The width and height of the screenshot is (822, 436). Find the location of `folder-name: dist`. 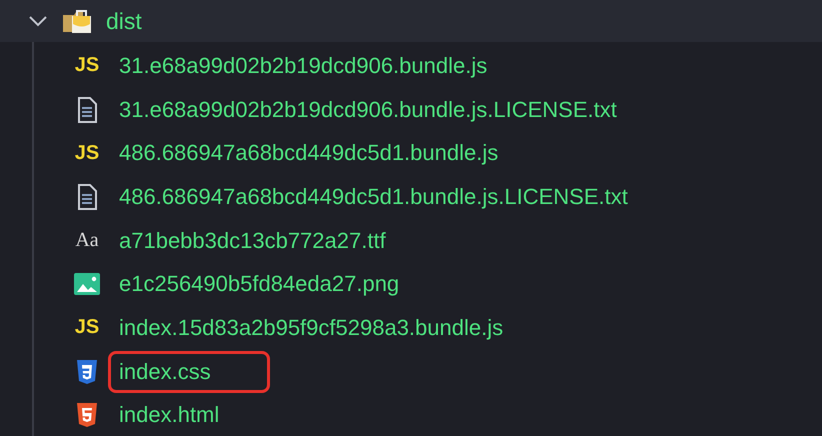

folder-name: dist is located at coordinates (124, 21).